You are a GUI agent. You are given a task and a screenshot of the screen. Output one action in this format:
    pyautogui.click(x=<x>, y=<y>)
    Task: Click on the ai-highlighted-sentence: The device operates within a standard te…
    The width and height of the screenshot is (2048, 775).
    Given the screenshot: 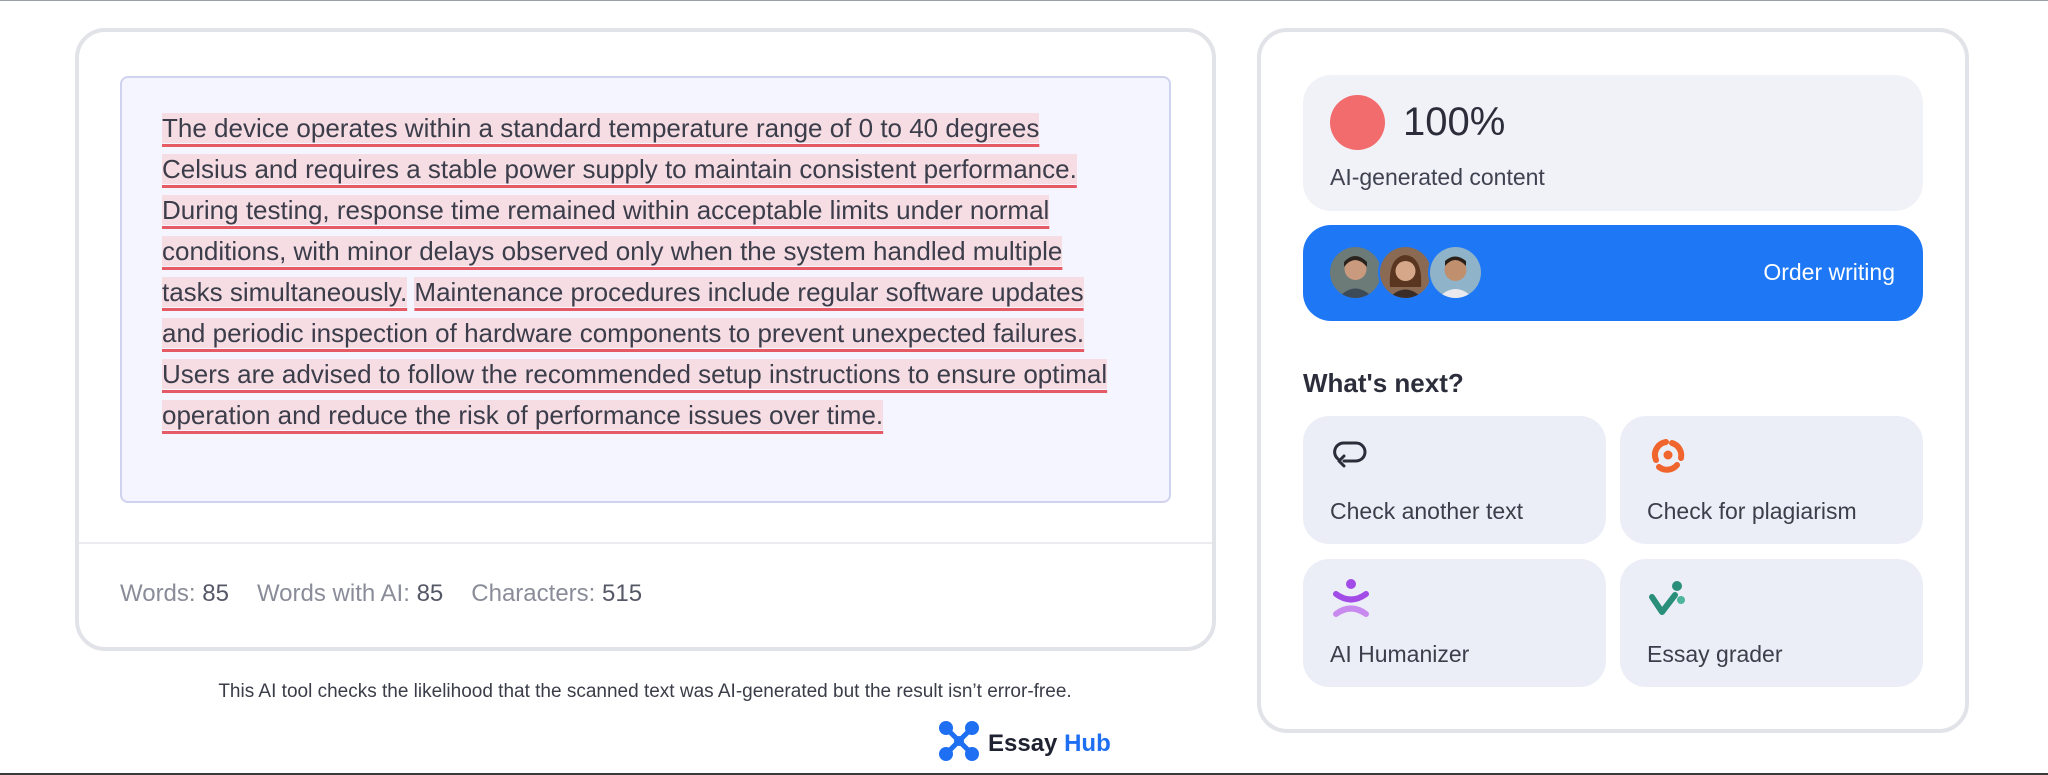 What is the action you would take?
    pyautogui.click(x=619, y=148)
    